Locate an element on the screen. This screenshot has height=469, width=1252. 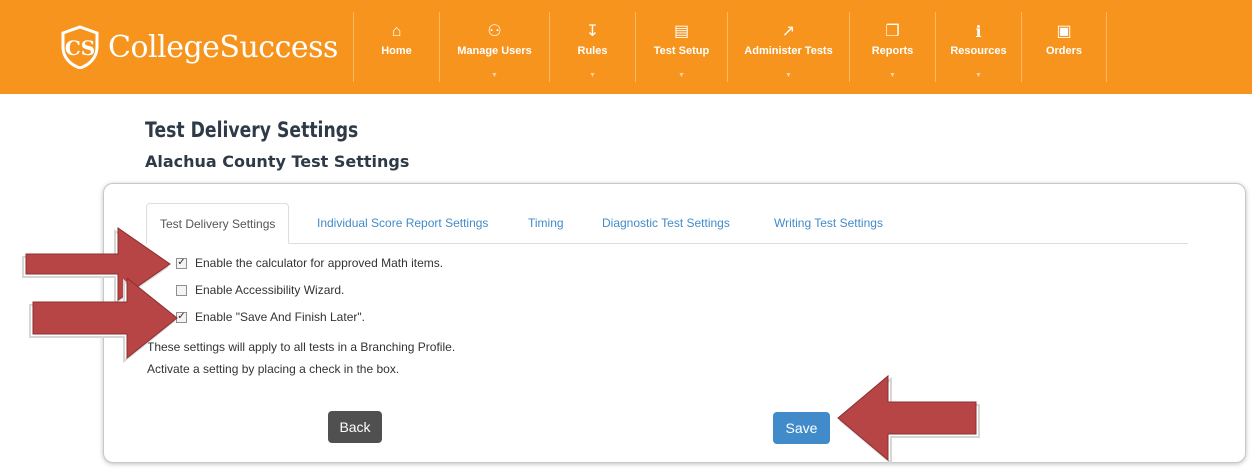
nav-test-setup: ▤ Test Setup ▼ is located at coordinates (681, 47).